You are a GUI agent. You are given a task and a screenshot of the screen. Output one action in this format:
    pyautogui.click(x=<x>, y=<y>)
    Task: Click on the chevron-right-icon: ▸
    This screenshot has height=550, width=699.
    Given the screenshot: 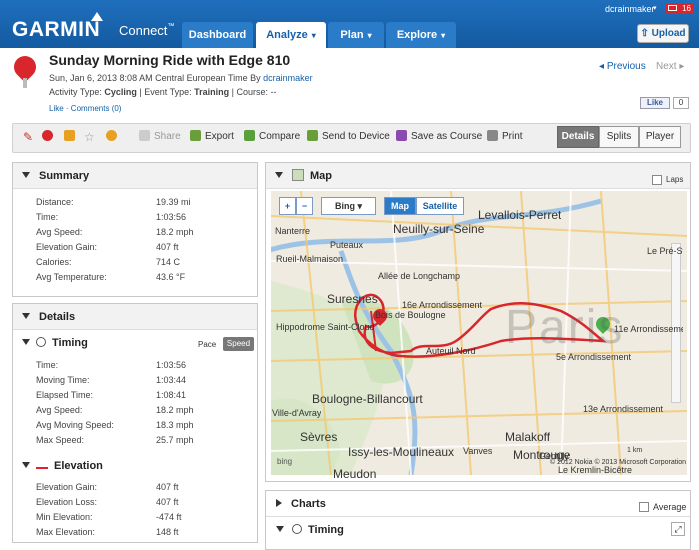 What is the action you would take?
    pyautogui.click(x=680, y=66)
    